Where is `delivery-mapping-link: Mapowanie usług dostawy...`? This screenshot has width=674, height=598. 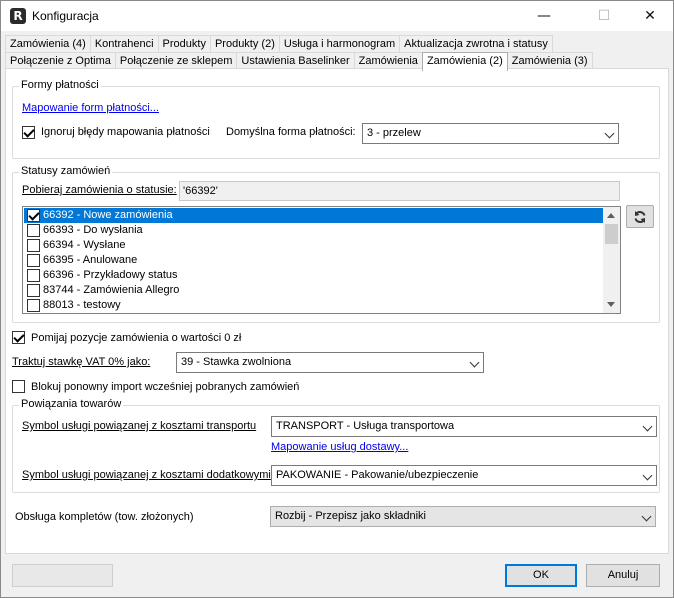
delivery-mapping-link: Mapowanie usług dostawy... is located at coordinates (339, 447).